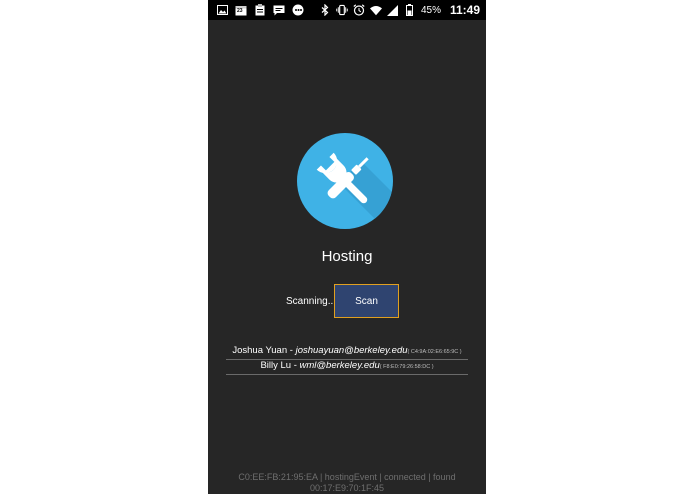  Describe the element at coordinates (375, 10) in the screenshot. I see `wifi-icon` at that location.